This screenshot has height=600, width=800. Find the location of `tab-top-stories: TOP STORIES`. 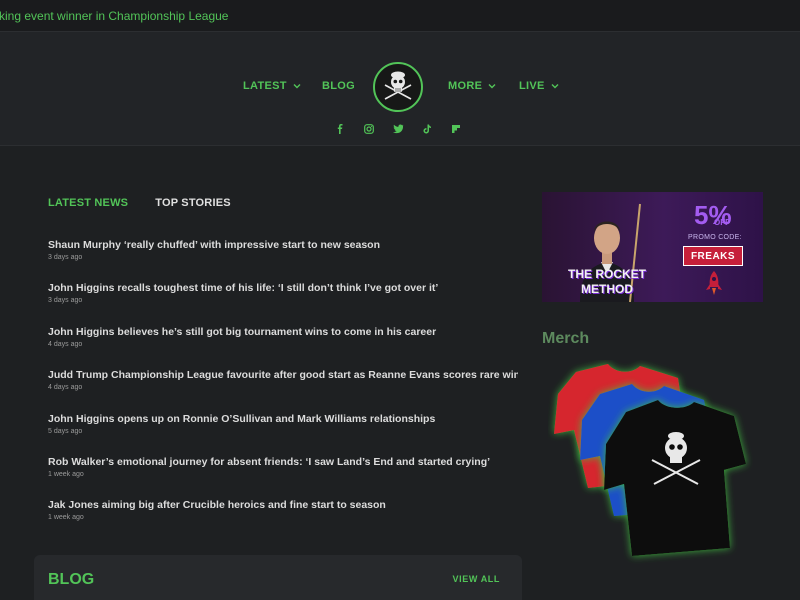

tab-top-stories: TOP STORIES is located at coordinates (193, 203).